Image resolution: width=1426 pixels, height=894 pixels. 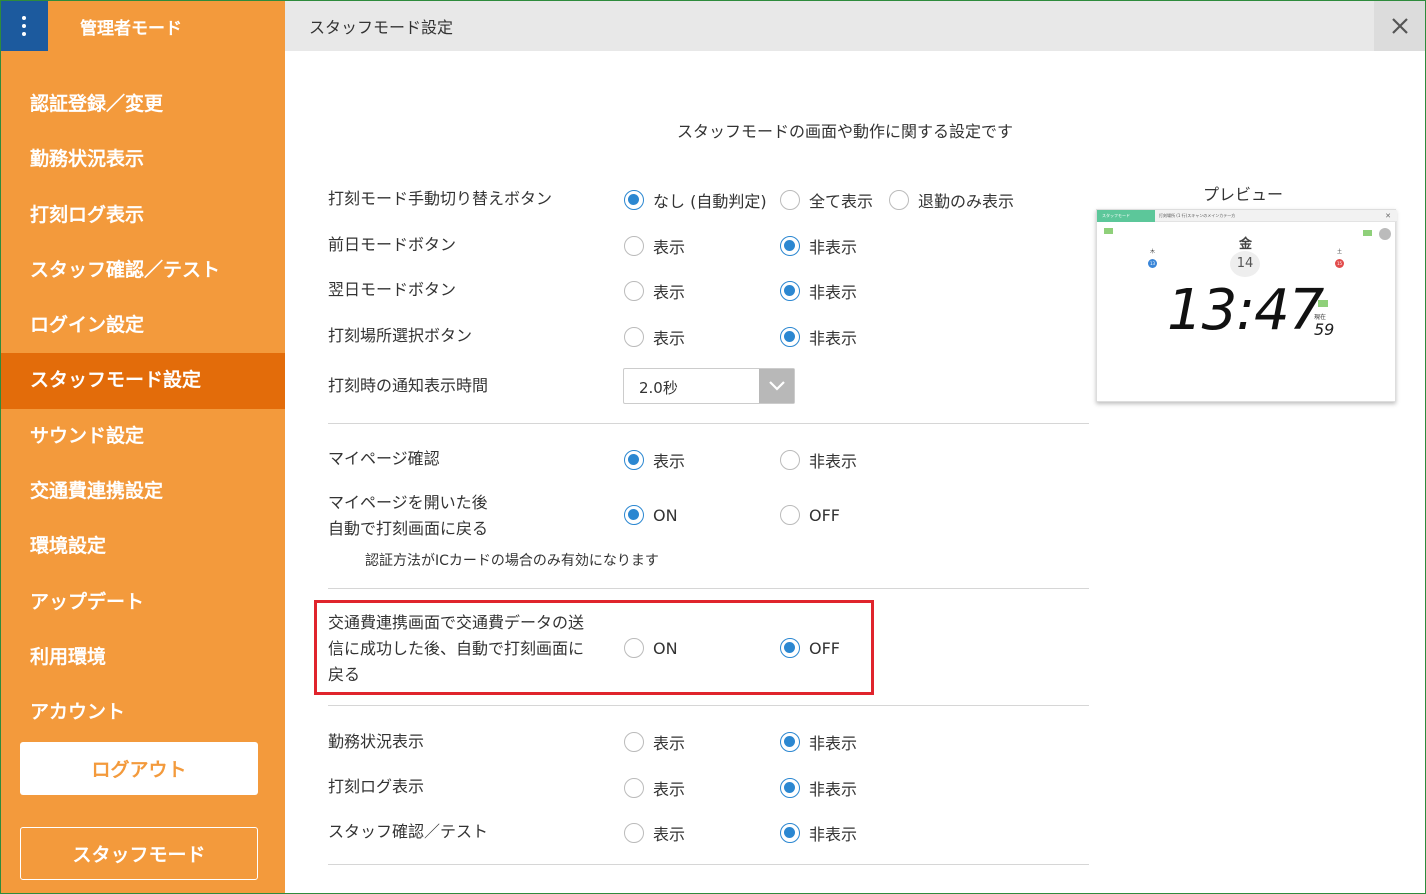 I want to click on preview-label: プレビュー, so click(x=1243, y=194).